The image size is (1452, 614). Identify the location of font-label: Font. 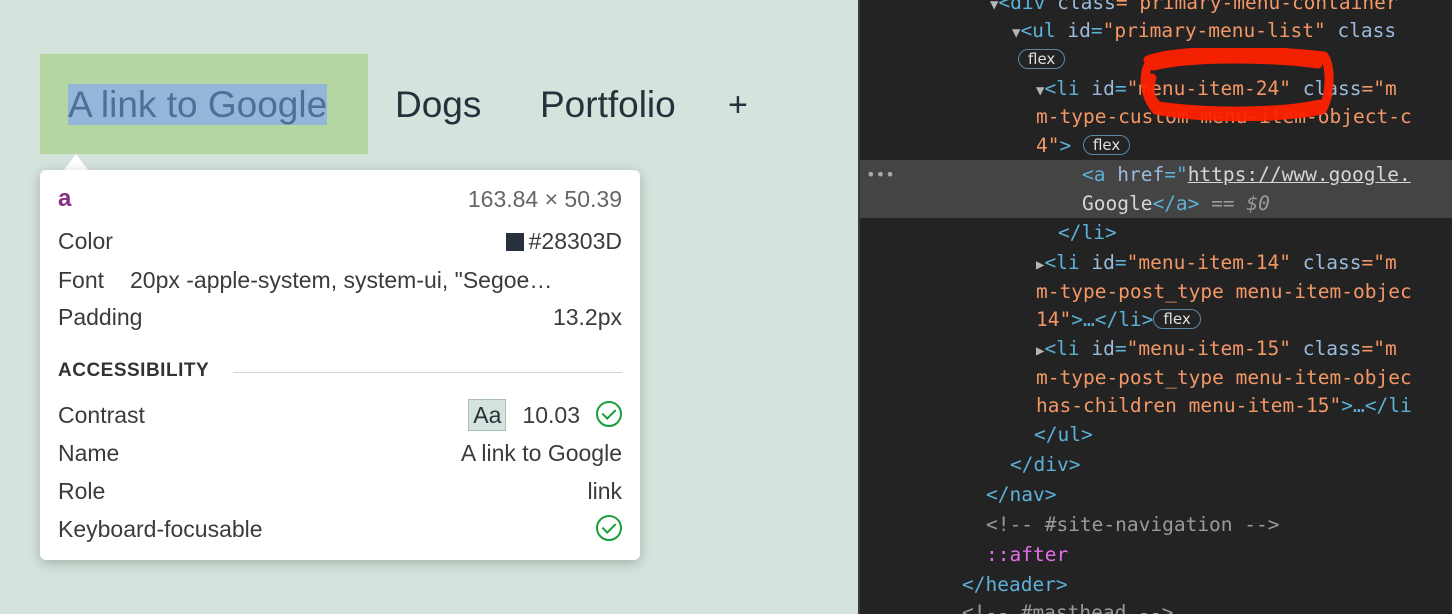
(81, 280).